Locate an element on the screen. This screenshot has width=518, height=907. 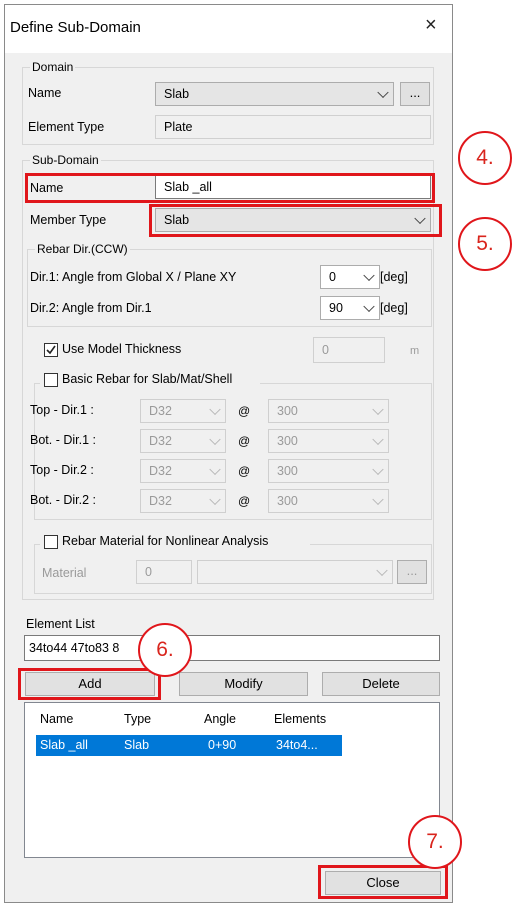
dir1-angle-dropdown: 0 is located at coordinates (350, 277).